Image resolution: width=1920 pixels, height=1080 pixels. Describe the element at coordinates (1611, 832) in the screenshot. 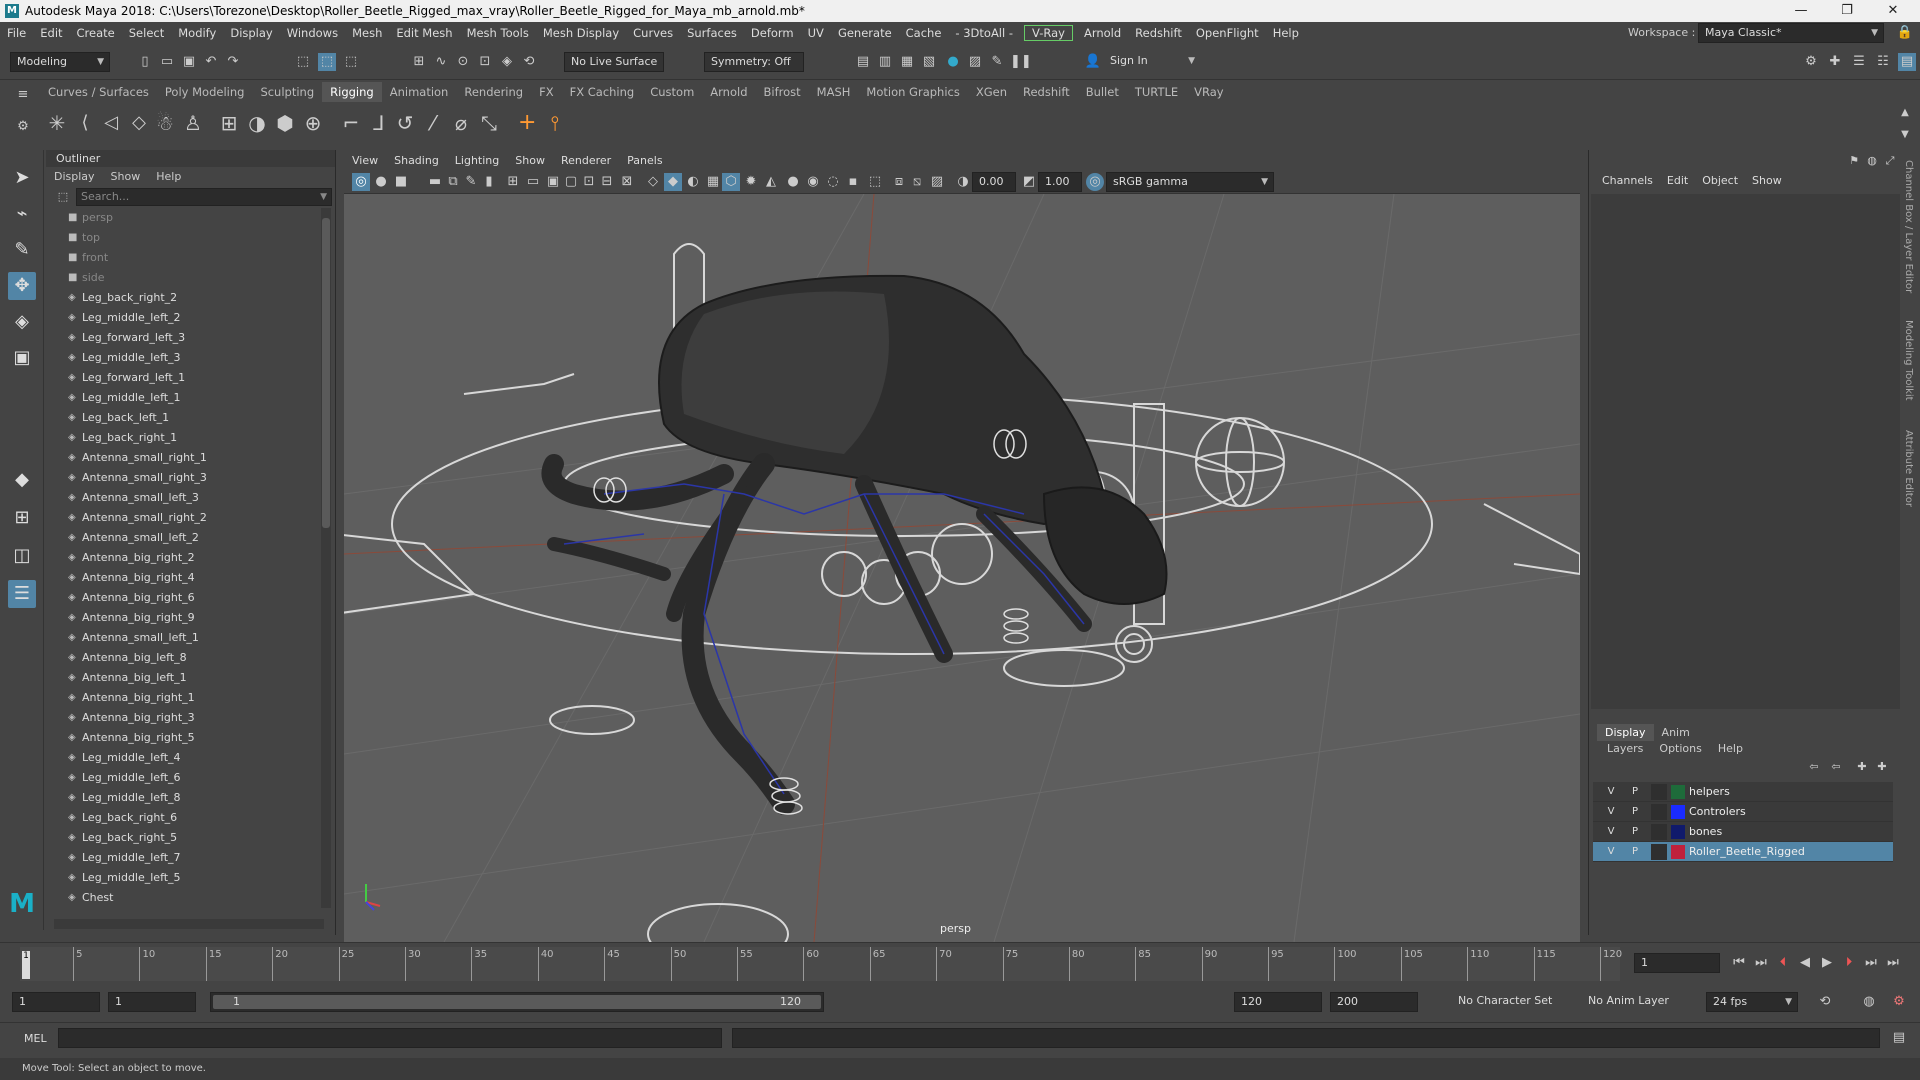

I see `layer-visibility-toggle: V` at that location.